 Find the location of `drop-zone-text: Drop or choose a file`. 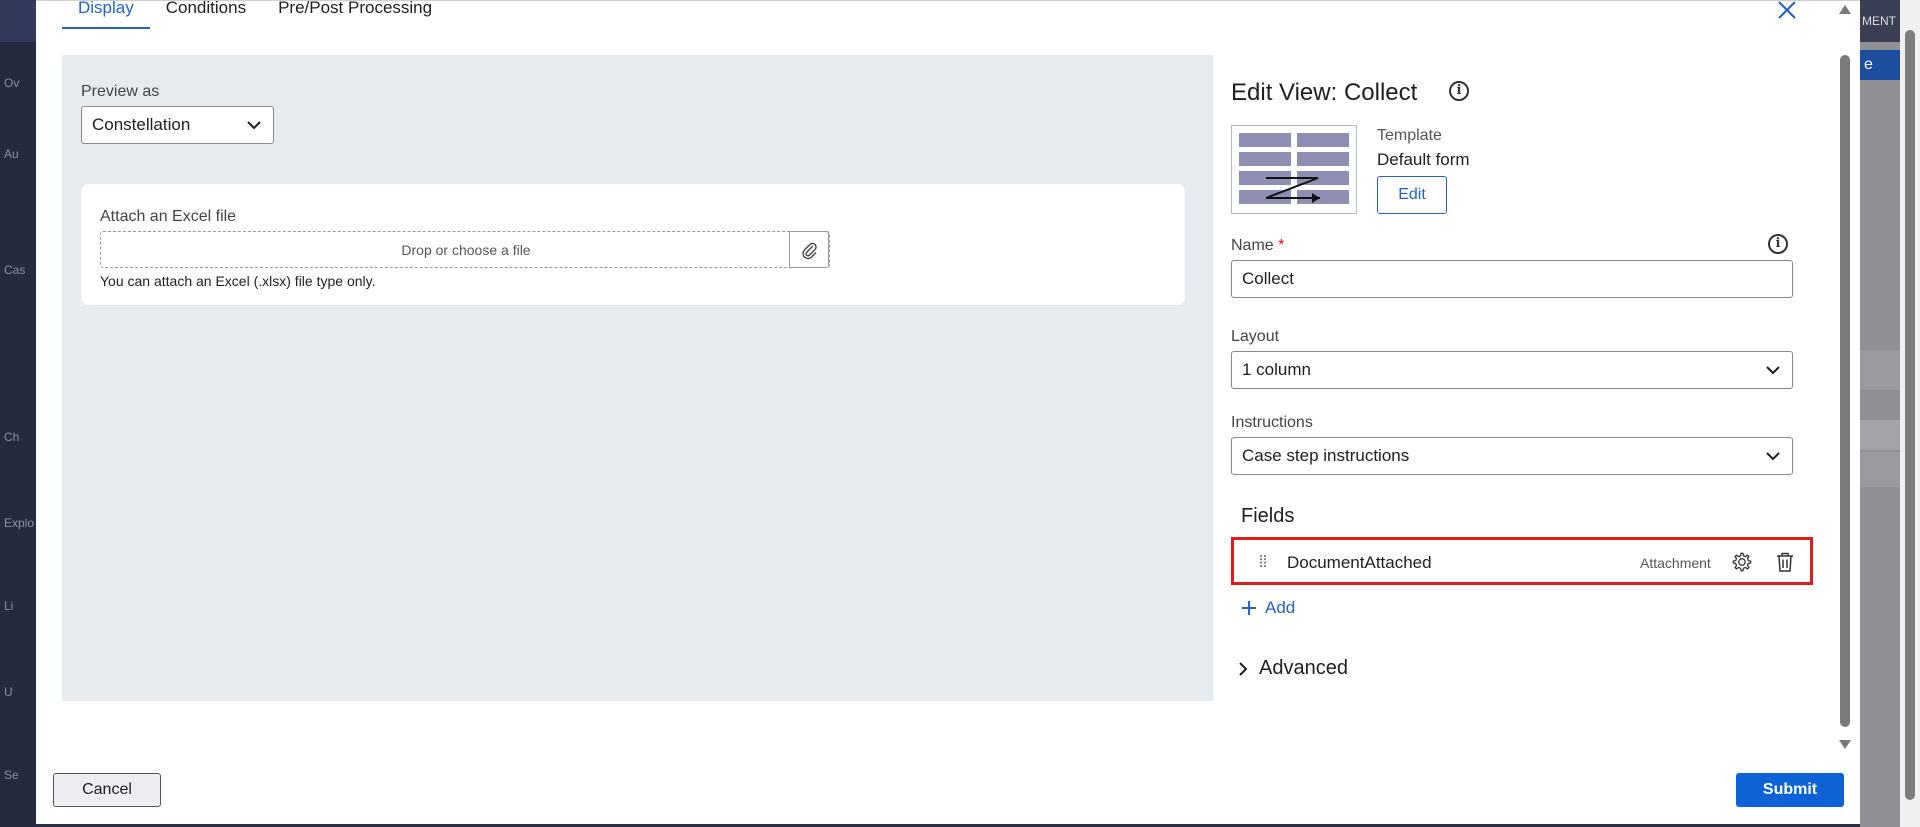

drop-zone-text: Drop or choose a file is located at coordinates (466, 250).